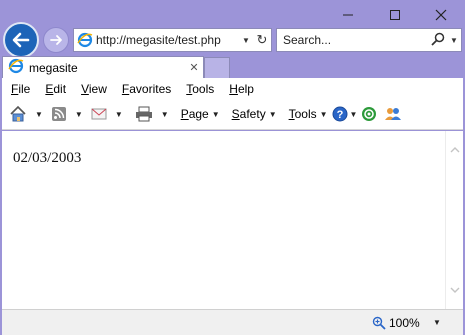 Image resolution: width=465 pixels, height=335 pixels. I want to click on zoom-control: 100%, so click(396, 323).